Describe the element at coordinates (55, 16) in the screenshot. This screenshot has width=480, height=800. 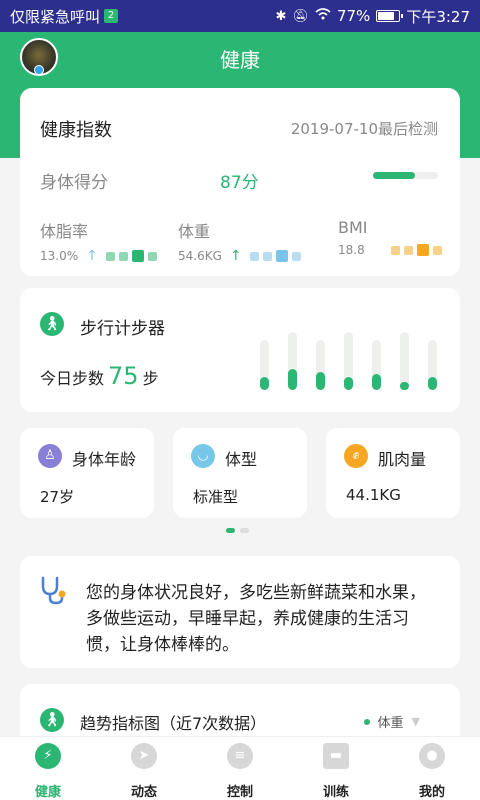
I see `carrier-text: 仅限紧急呼叫` at that location.